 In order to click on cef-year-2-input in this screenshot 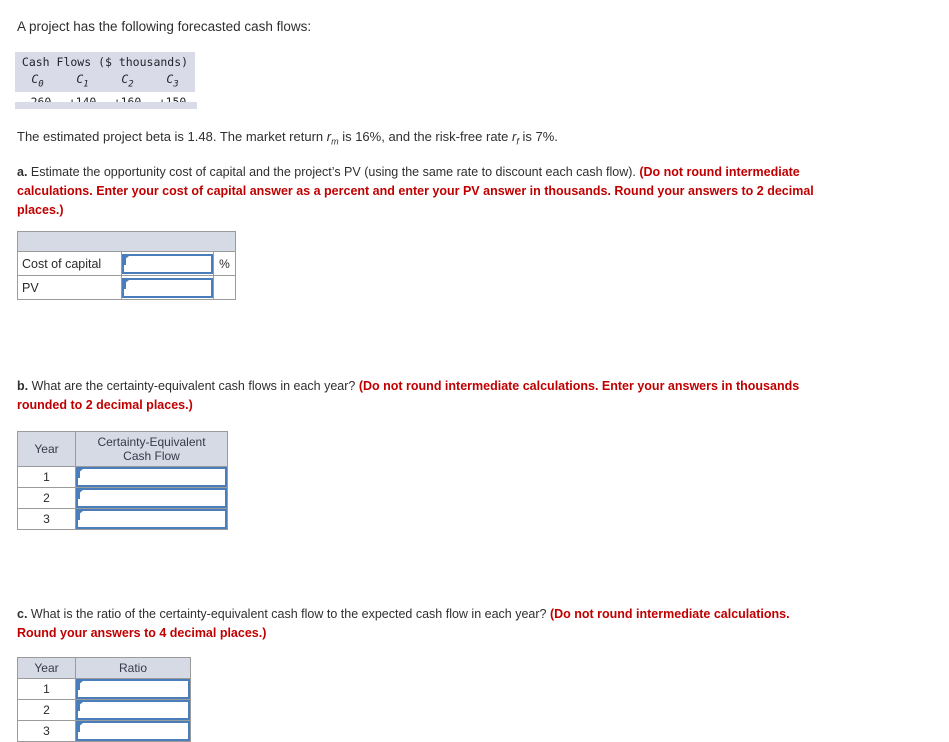, I will do `click(151, 498)`.